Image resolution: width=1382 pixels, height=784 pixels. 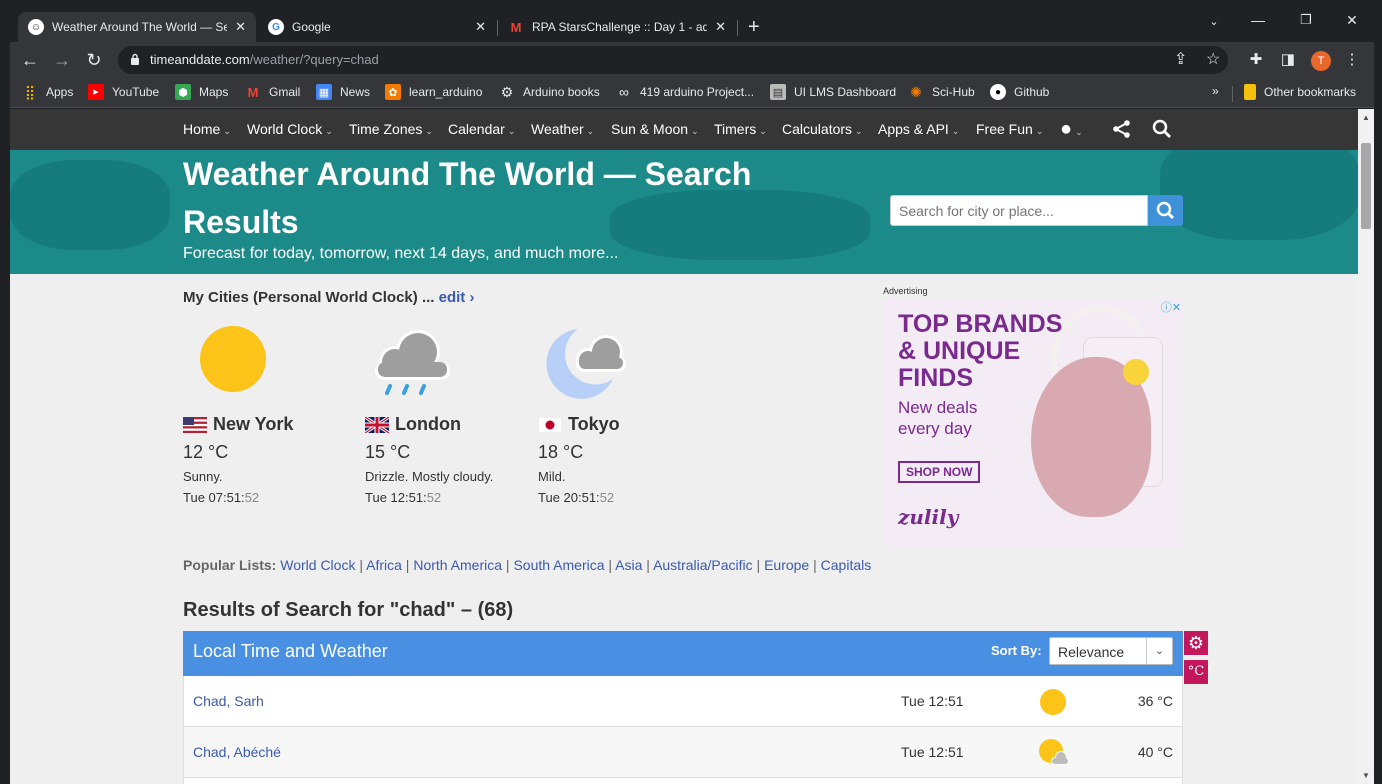 I want to click on city-card-tokyo: Tokyo 18 °C Mild. Tue 20:51:52, so click(x=628, y=414).